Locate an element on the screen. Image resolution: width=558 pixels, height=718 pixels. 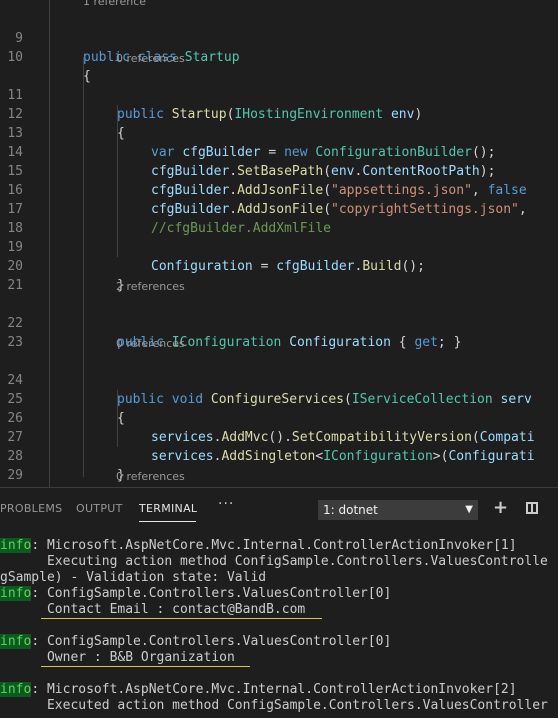
terminal-select-value: 1: dotnet is located at coordinates (350, 510).